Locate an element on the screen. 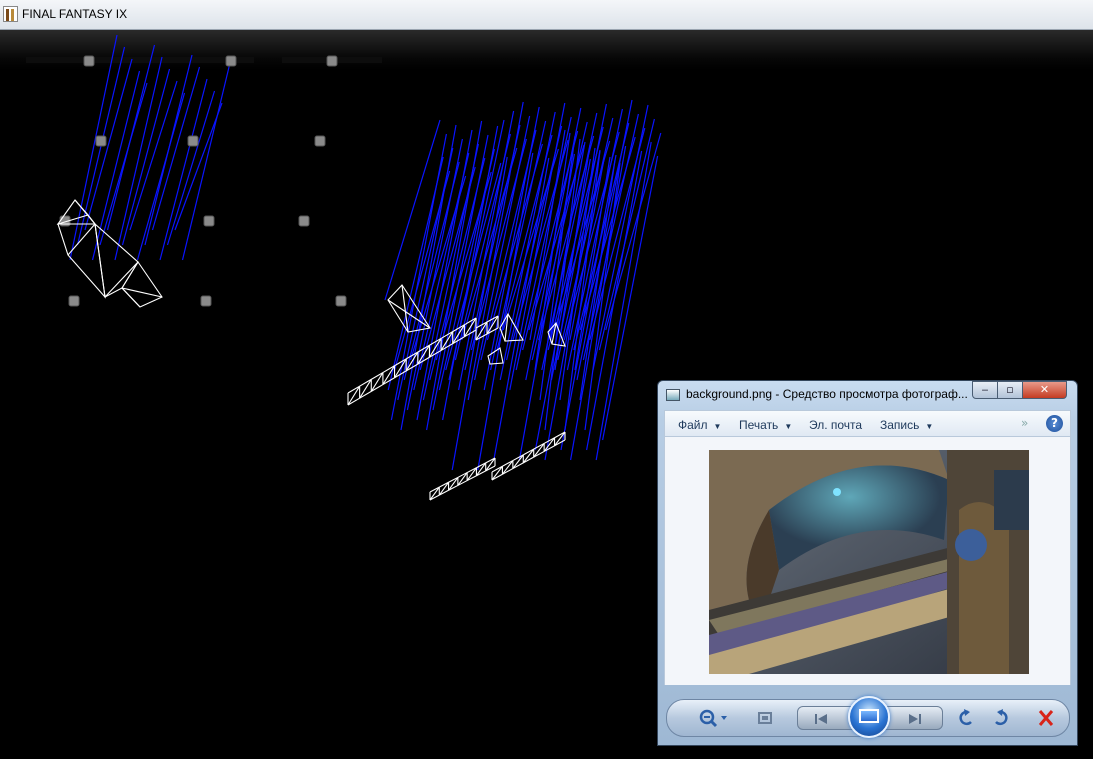 Image resolution: width=1093 pixels, height=759 pixels. maximize-button: ▫ is located at coordinates (1010, 390).